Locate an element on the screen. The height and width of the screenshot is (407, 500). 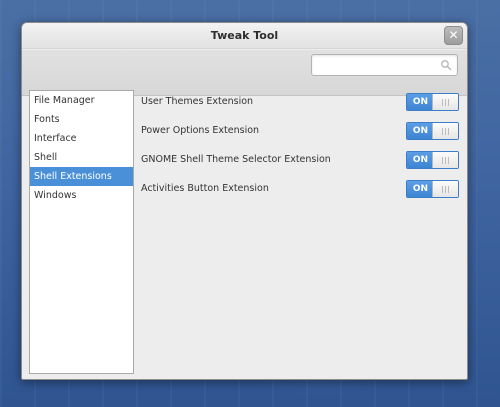
close-icon: ✕ is located at coordinates (453, 35).